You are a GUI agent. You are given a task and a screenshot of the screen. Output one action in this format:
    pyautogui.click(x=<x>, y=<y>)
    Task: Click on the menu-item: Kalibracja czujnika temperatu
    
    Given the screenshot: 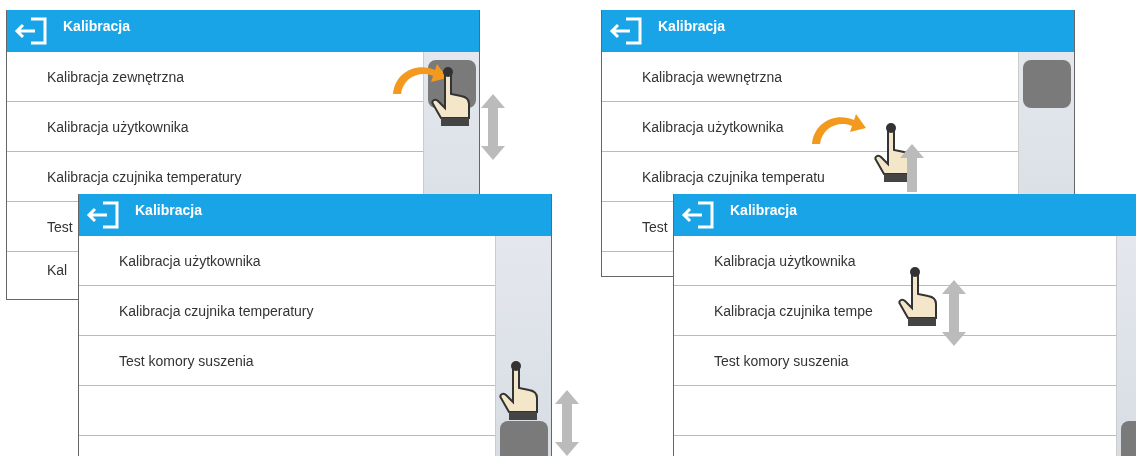 What is the action you would take?
    pyautogui.click(x=733, y=176)
    